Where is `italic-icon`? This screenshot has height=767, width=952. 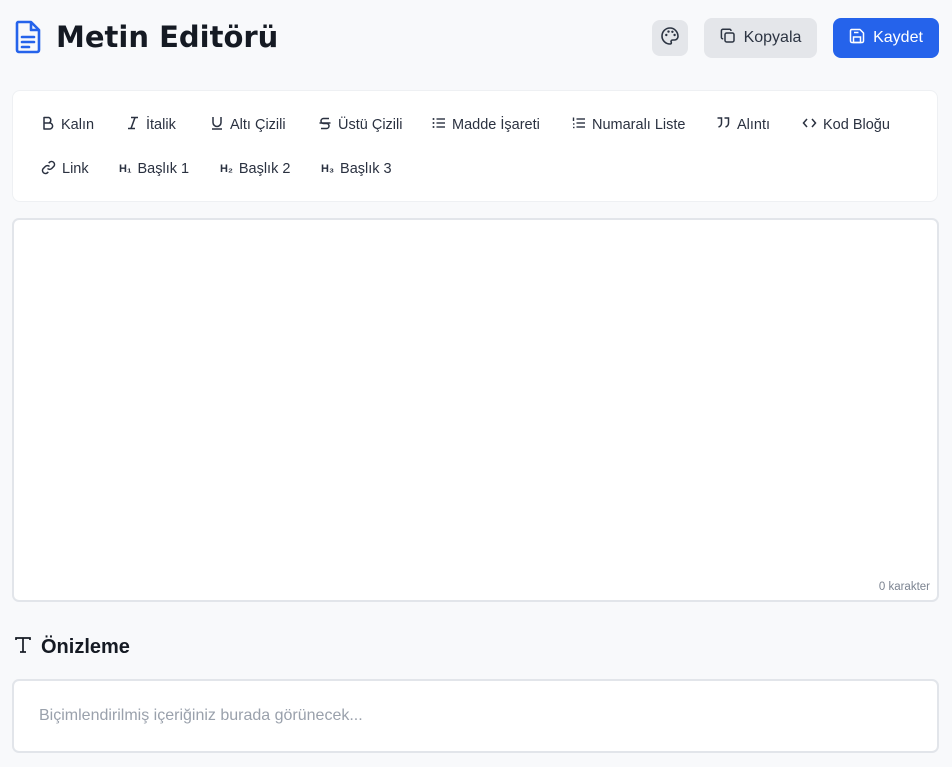 italic-icon is located at coordinates (136, 125).